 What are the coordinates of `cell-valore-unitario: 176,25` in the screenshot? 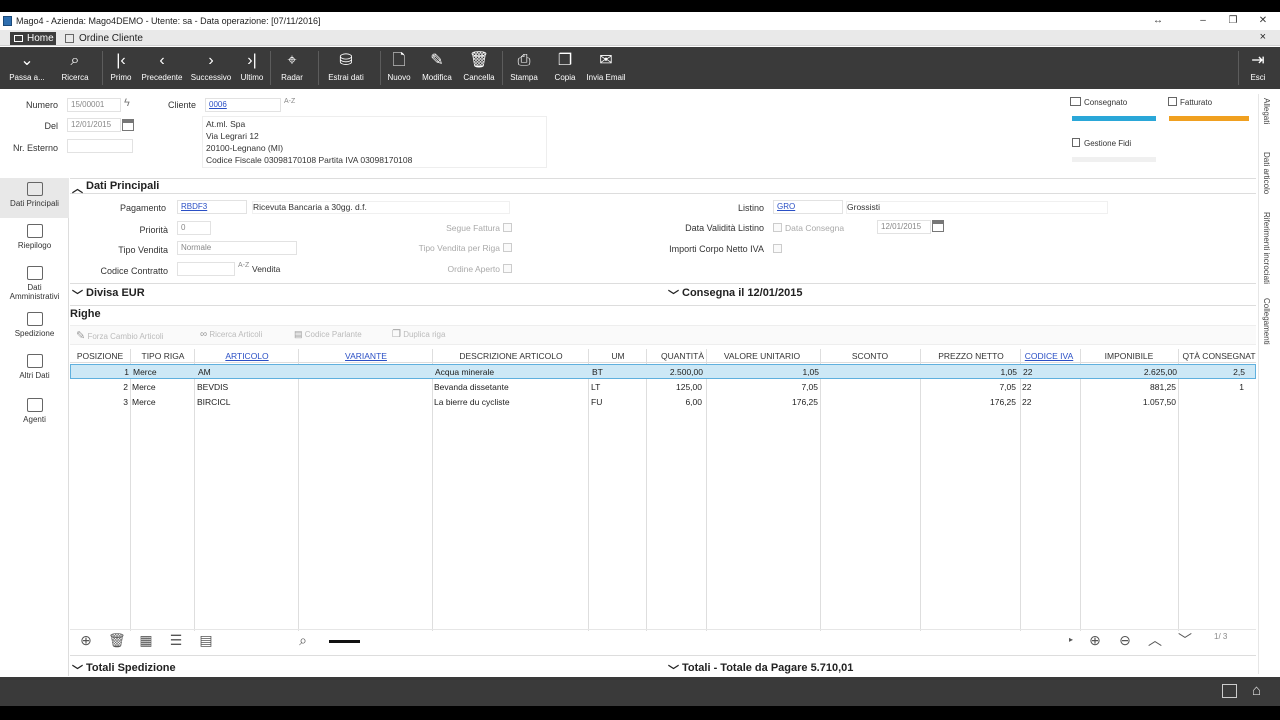 It's located at (763, 402).